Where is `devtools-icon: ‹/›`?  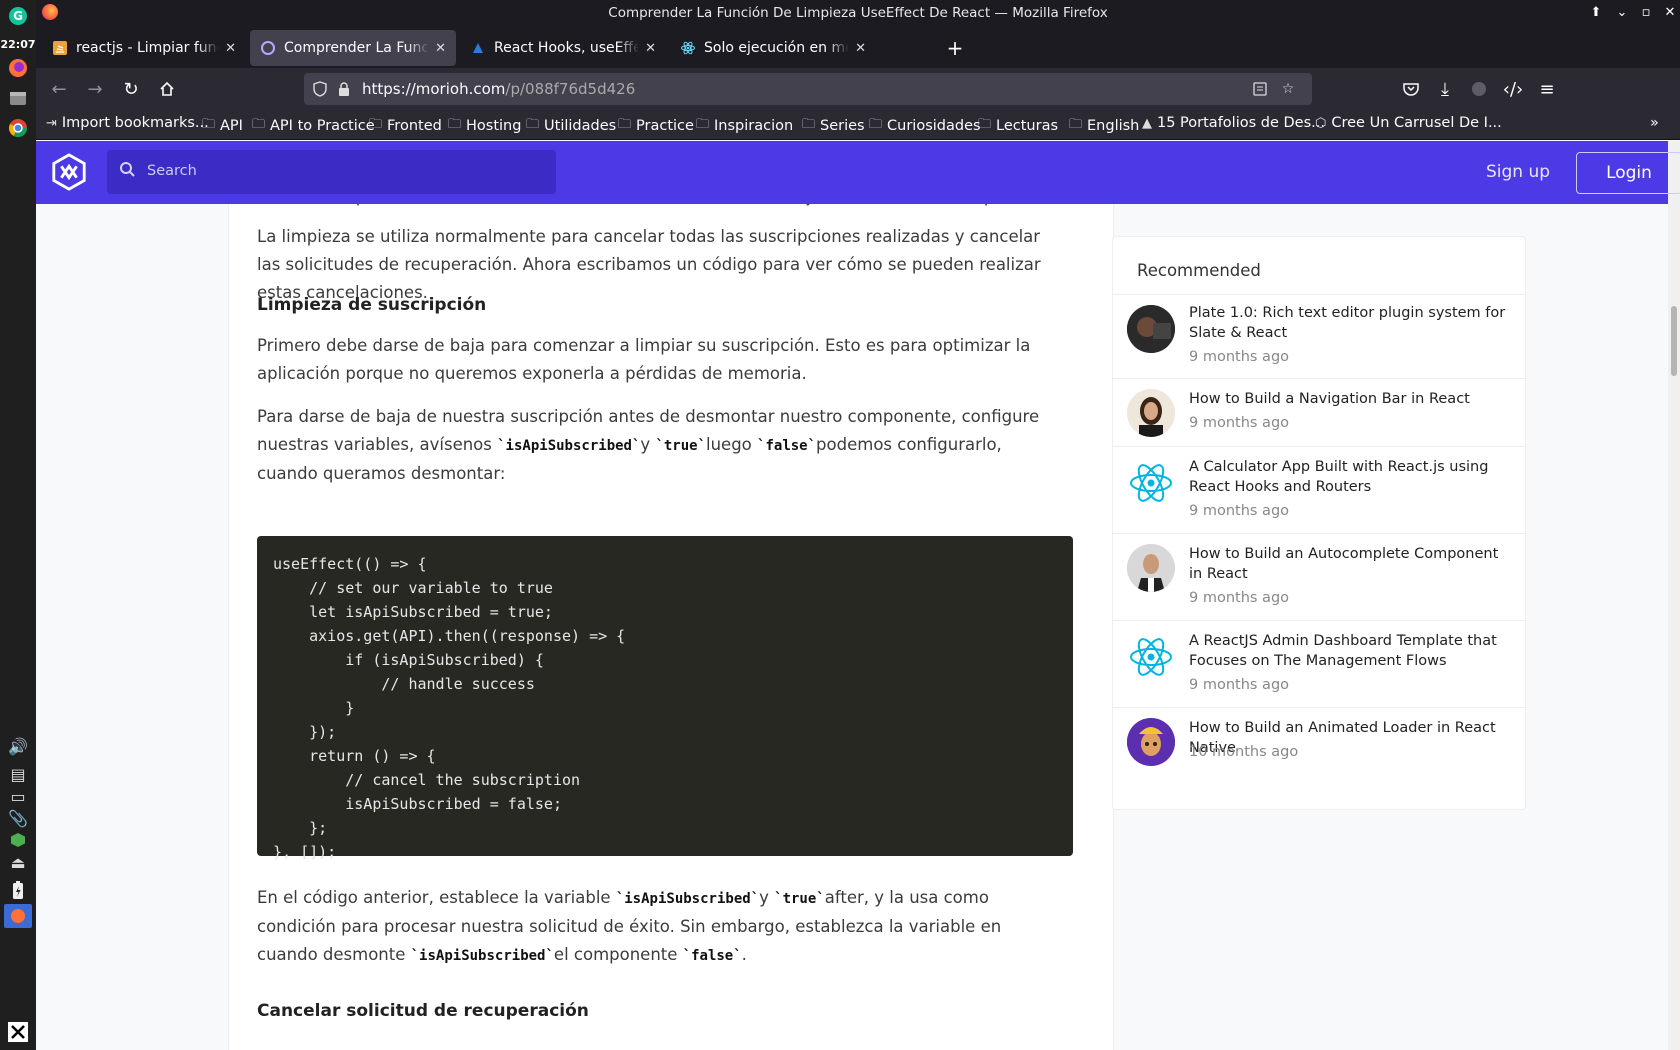
devtools-icon: ‹/› is located at coordinates (1513, 89).